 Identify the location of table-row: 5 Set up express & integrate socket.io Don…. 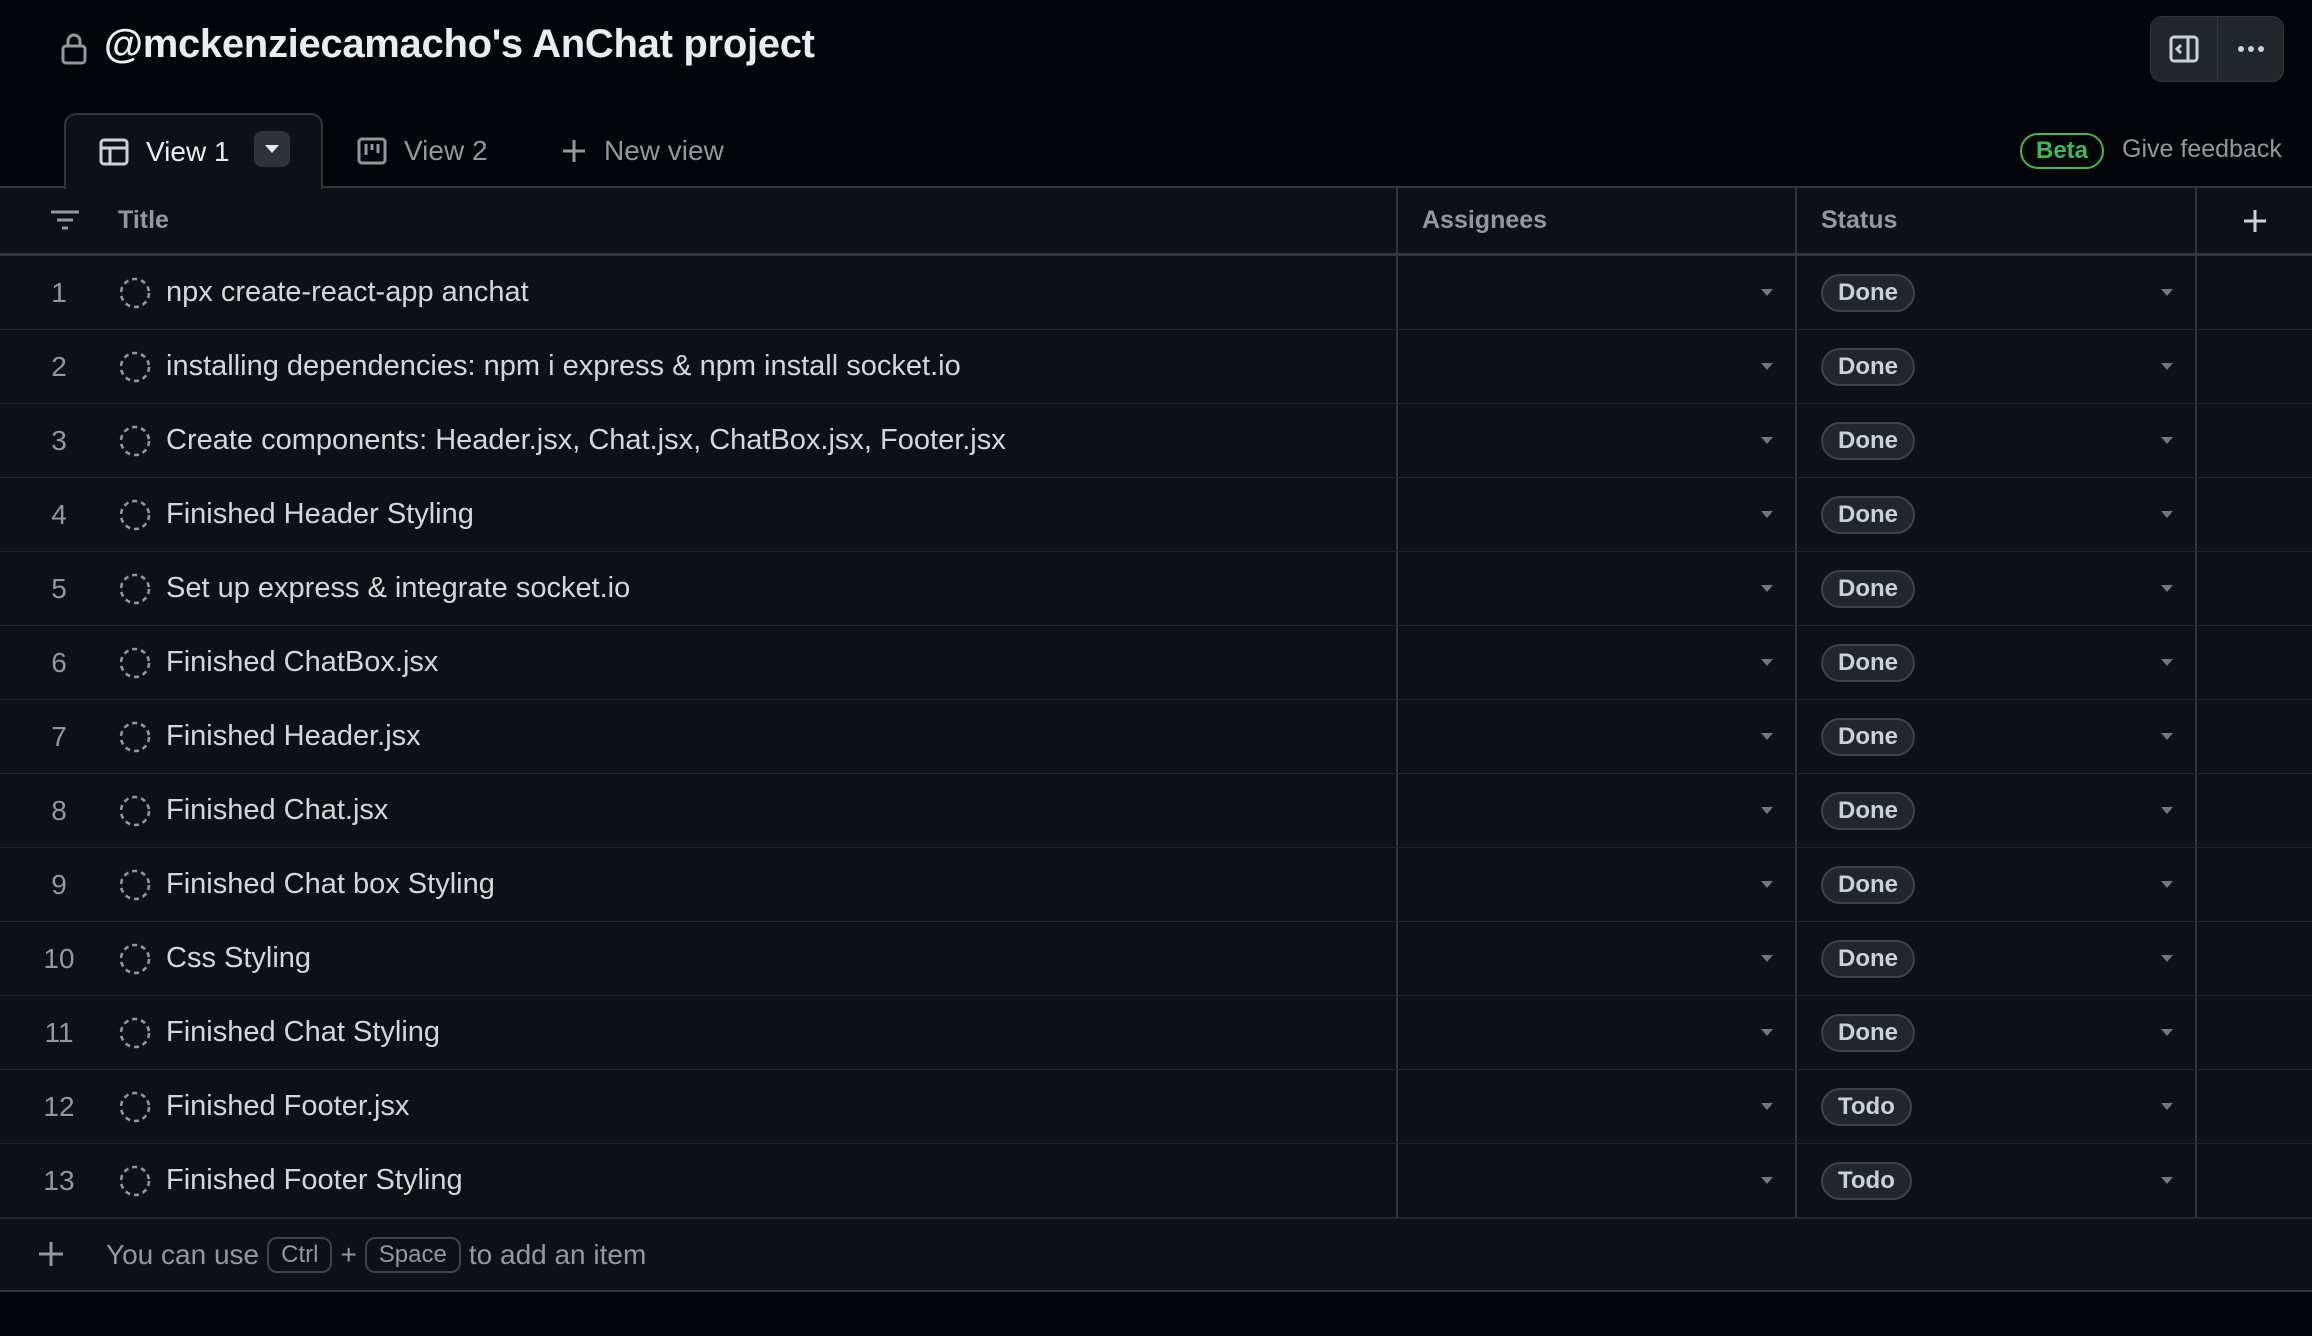
(1156, 589).